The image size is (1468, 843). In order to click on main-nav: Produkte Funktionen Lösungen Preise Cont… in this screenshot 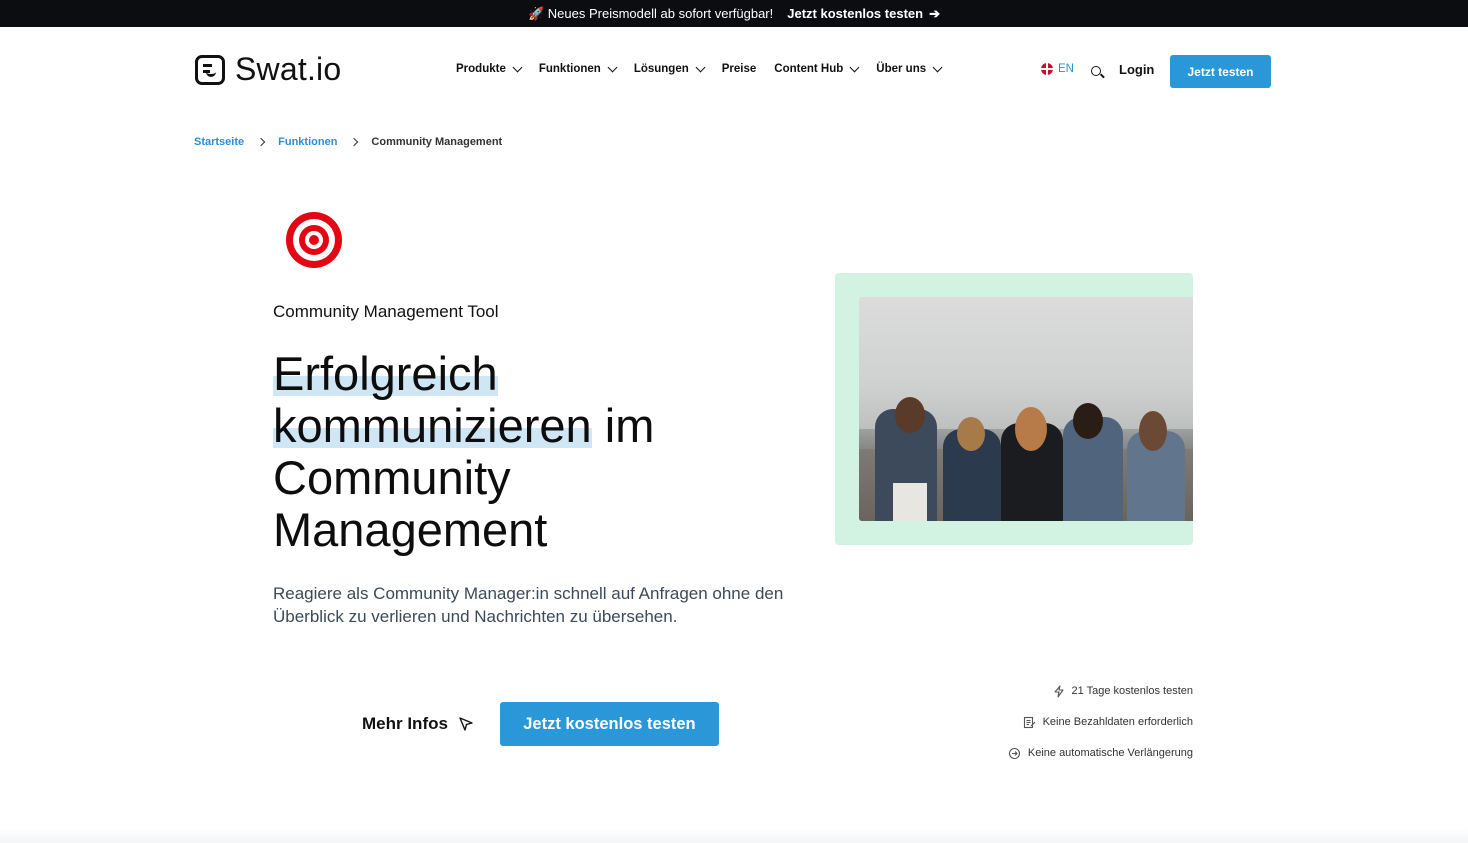, I will do `click(699, 68)`.